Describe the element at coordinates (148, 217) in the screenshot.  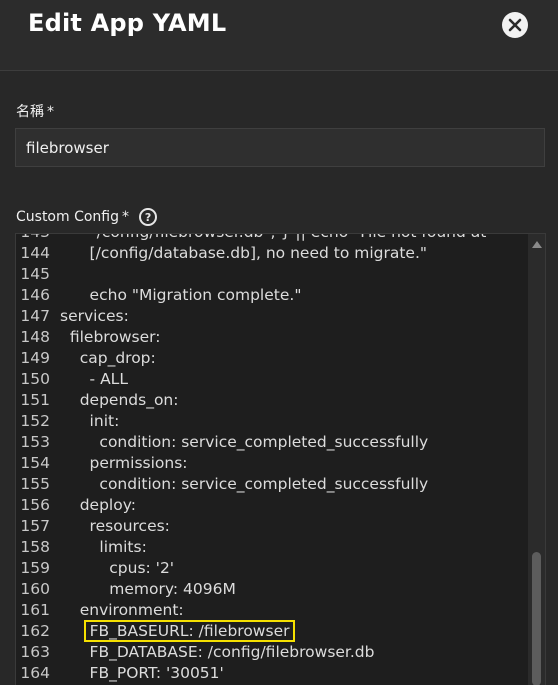
I see `help-circle-icon: ?` at that location.